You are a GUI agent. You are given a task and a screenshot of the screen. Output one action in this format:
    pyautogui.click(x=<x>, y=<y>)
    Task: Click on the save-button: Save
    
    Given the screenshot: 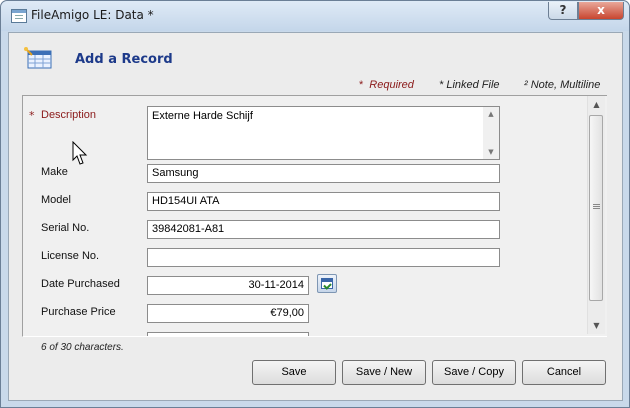 What is the action you would take?
    pyautogui.click(x=294, y=372)
    